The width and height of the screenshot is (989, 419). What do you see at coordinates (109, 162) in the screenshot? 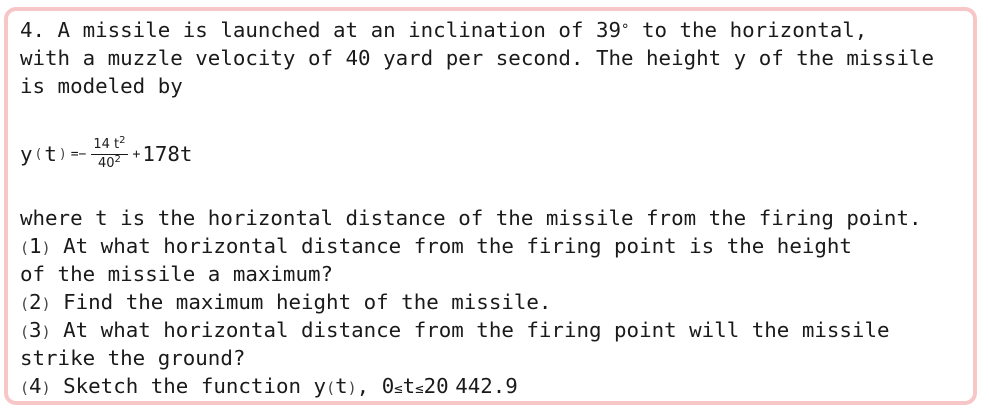
I see `fraction-denominator: 402` at bounding box center [109, 162].